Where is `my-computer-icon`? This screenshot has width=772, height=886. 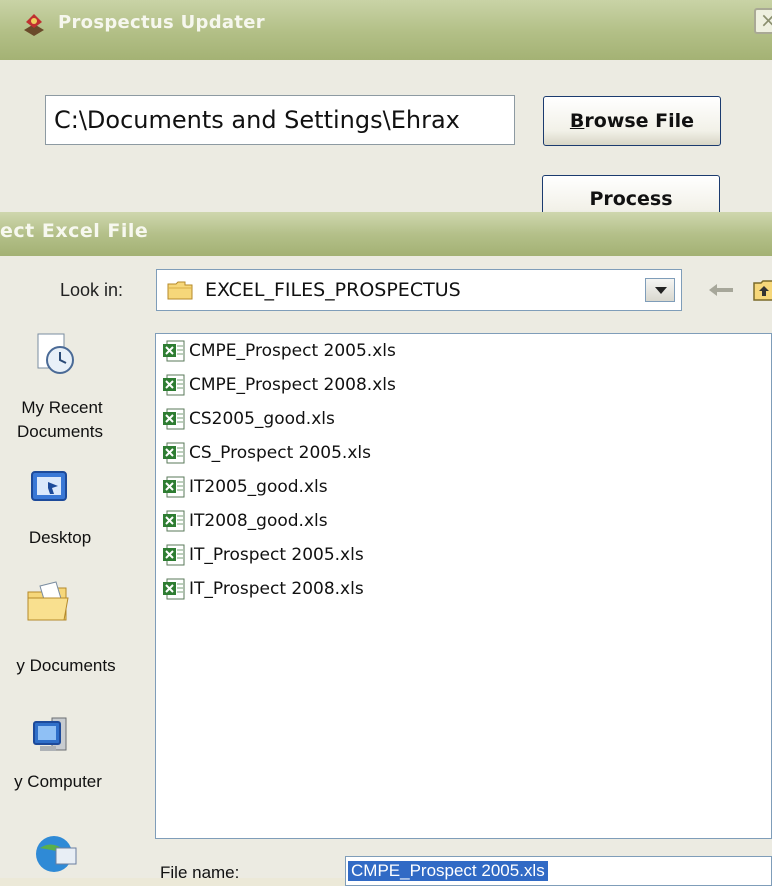 my-computer-icon is located at coordinates (50, 734).